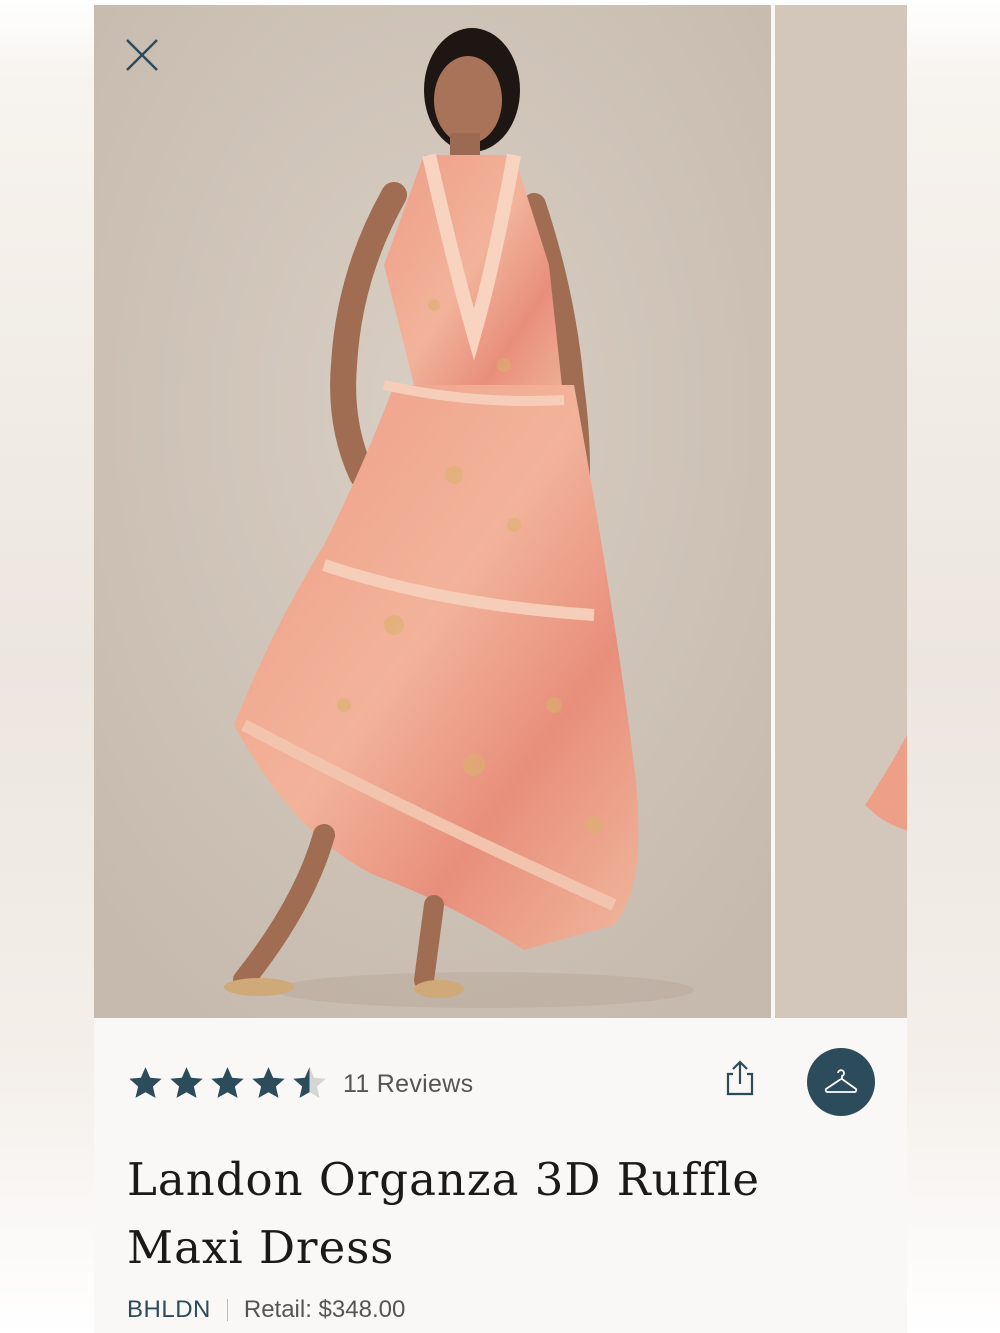 The height and width of the screenshot is (1333, 1000). I want to click on divider, so click(227, 1310).